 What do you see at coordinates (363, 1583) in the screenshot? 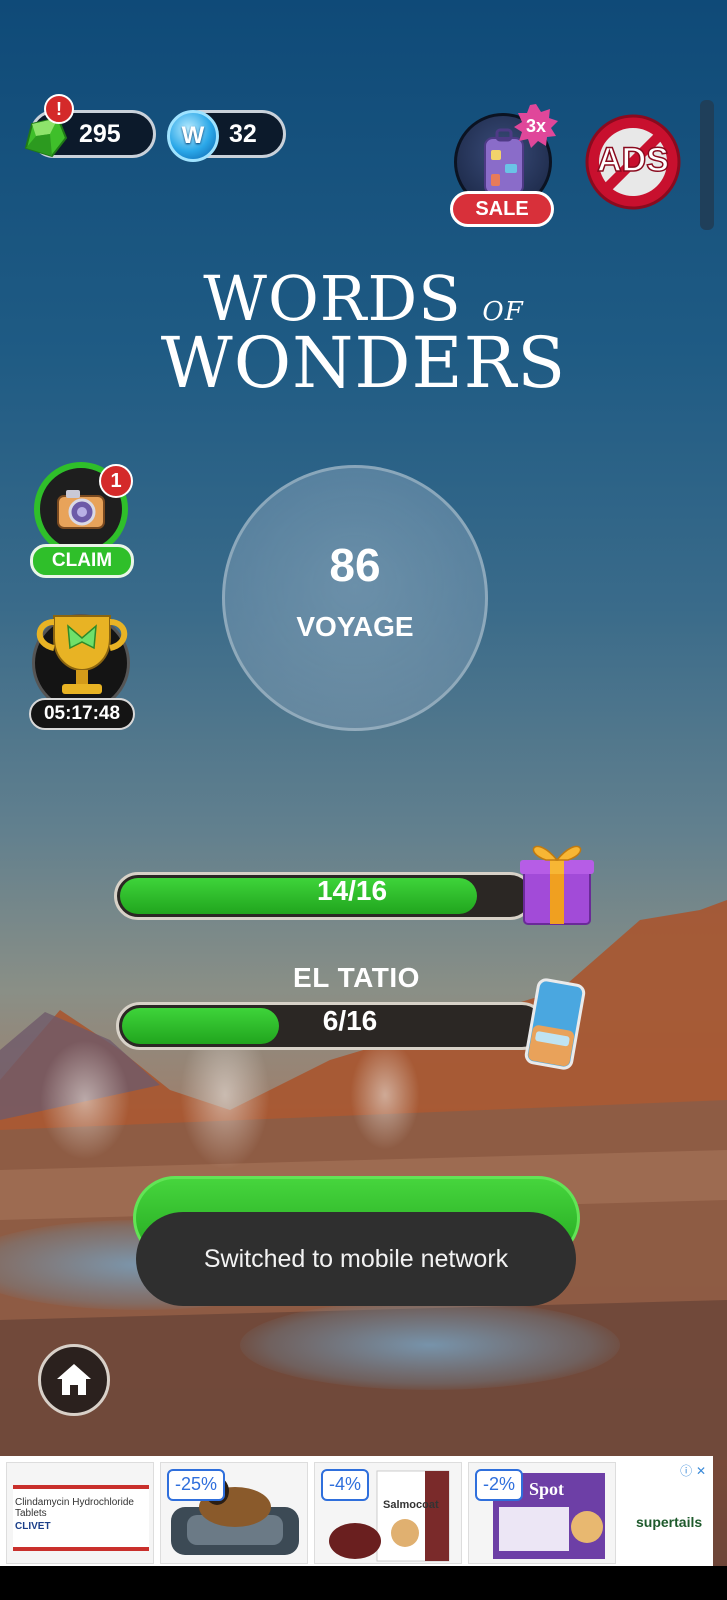
I see `system-nav-strip` at bounding box center [363, 1583].